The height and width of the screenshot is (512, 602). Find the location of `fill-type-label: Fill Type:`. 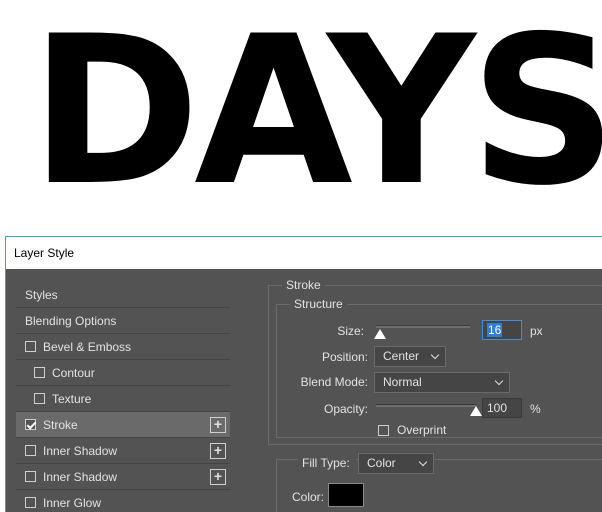

fill-type-label: Fill Type: is located at coordinates (327, 463).